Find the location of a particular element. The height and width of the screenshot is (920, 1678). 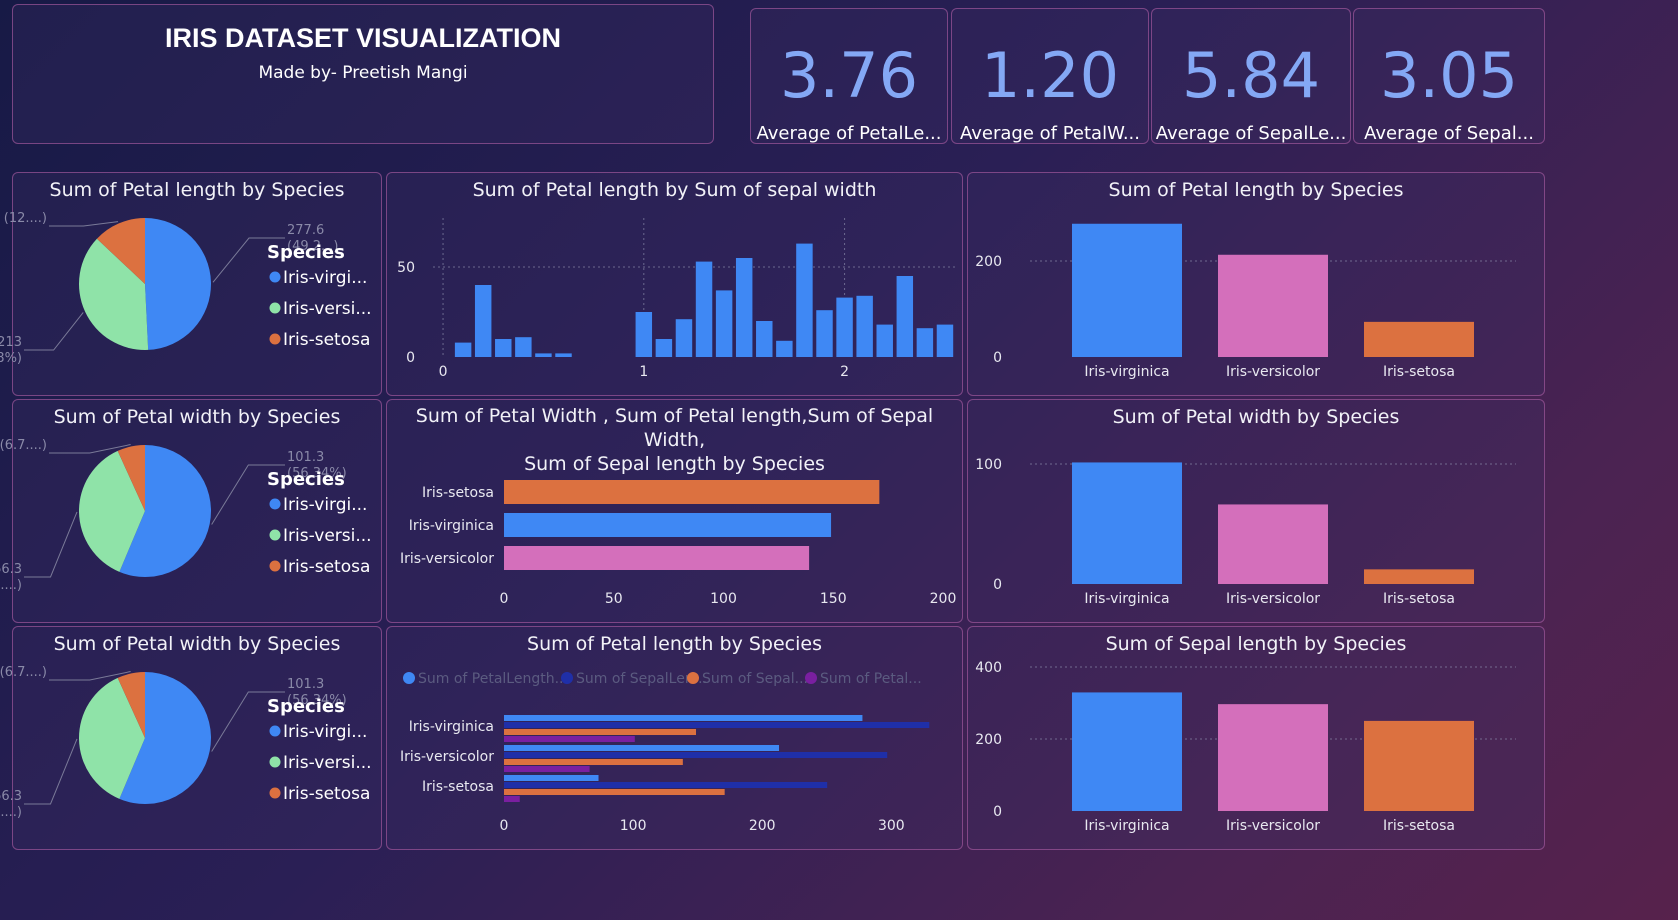

pie-slice is located at coordinates (178, 284).